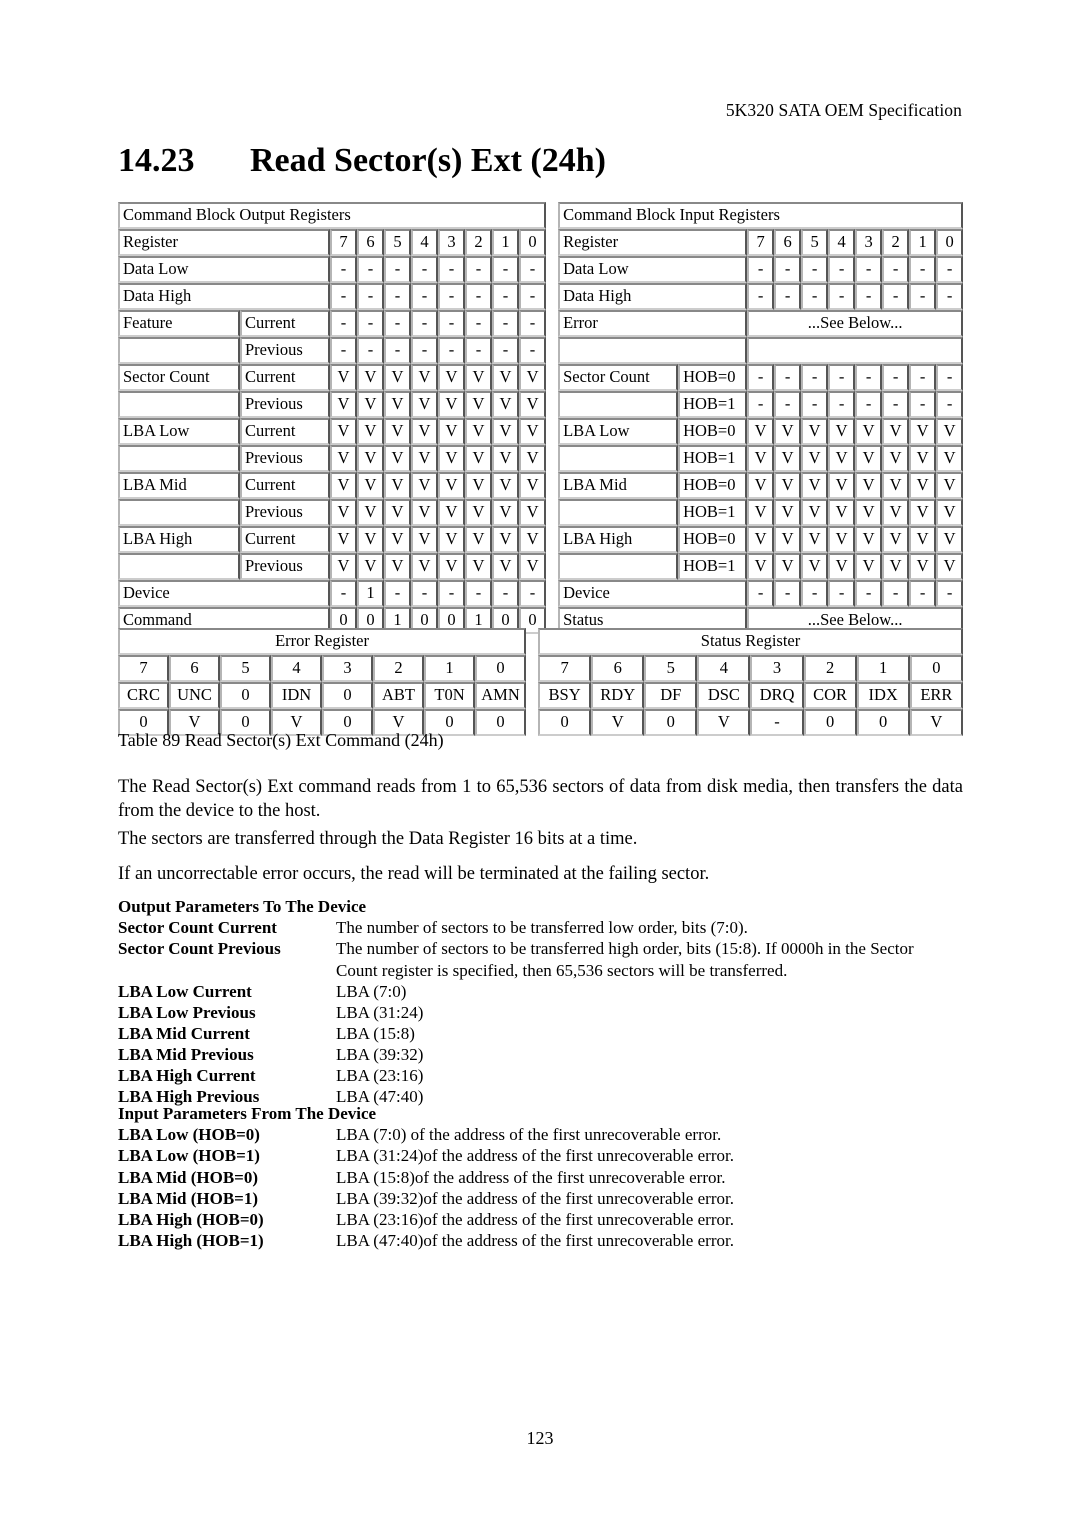  What do you see at coordinates (532, 682) in the screenshot?
I see `bit-table-gutter` at bounding box center [532, 682].